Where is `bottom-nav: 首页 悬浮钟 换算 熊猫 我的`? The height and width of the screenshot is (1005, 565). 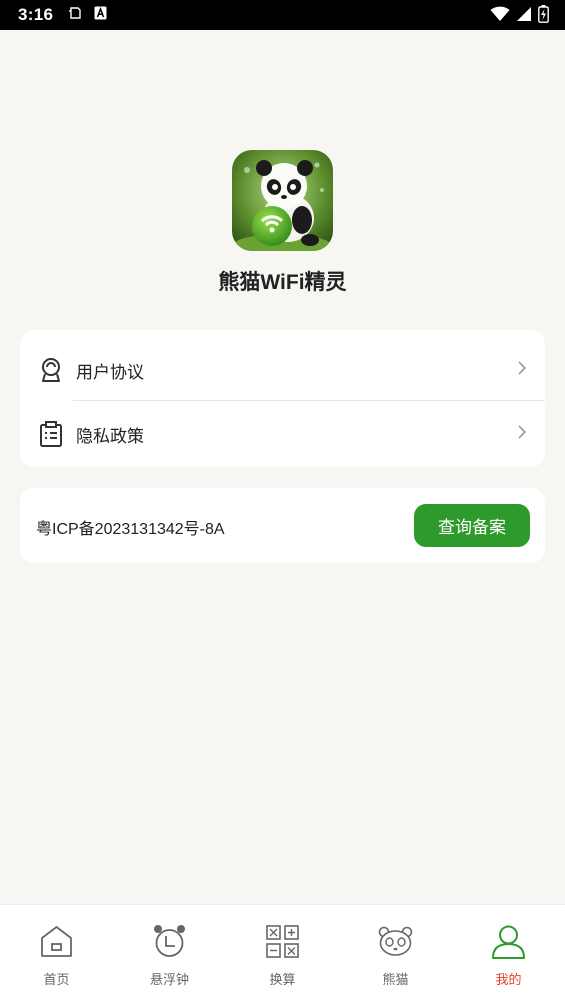 bottom-nav: 首页 悬浮钟 换算 熊猫 我的 is located at coordinates (282, 954).